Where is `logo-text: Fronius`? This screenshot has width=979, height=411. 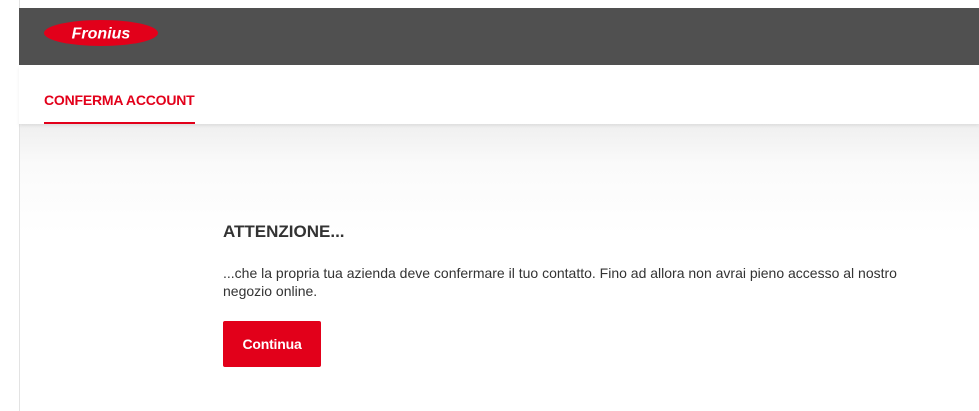
logo-text: Fronius is located at coordinates (101, 34).